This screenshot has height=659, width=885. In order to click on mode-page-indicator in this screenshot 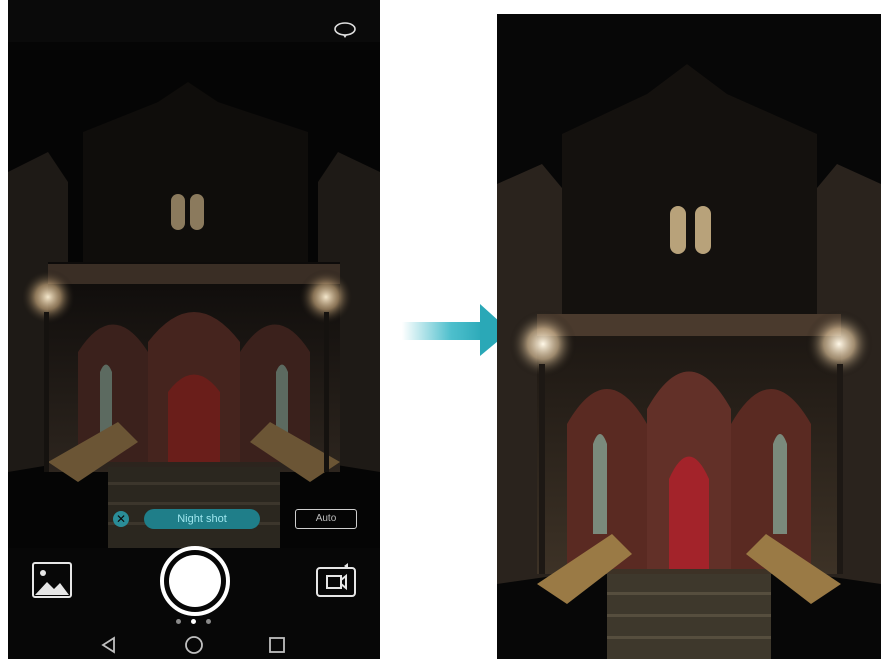, I will do `click(196, 622)`.